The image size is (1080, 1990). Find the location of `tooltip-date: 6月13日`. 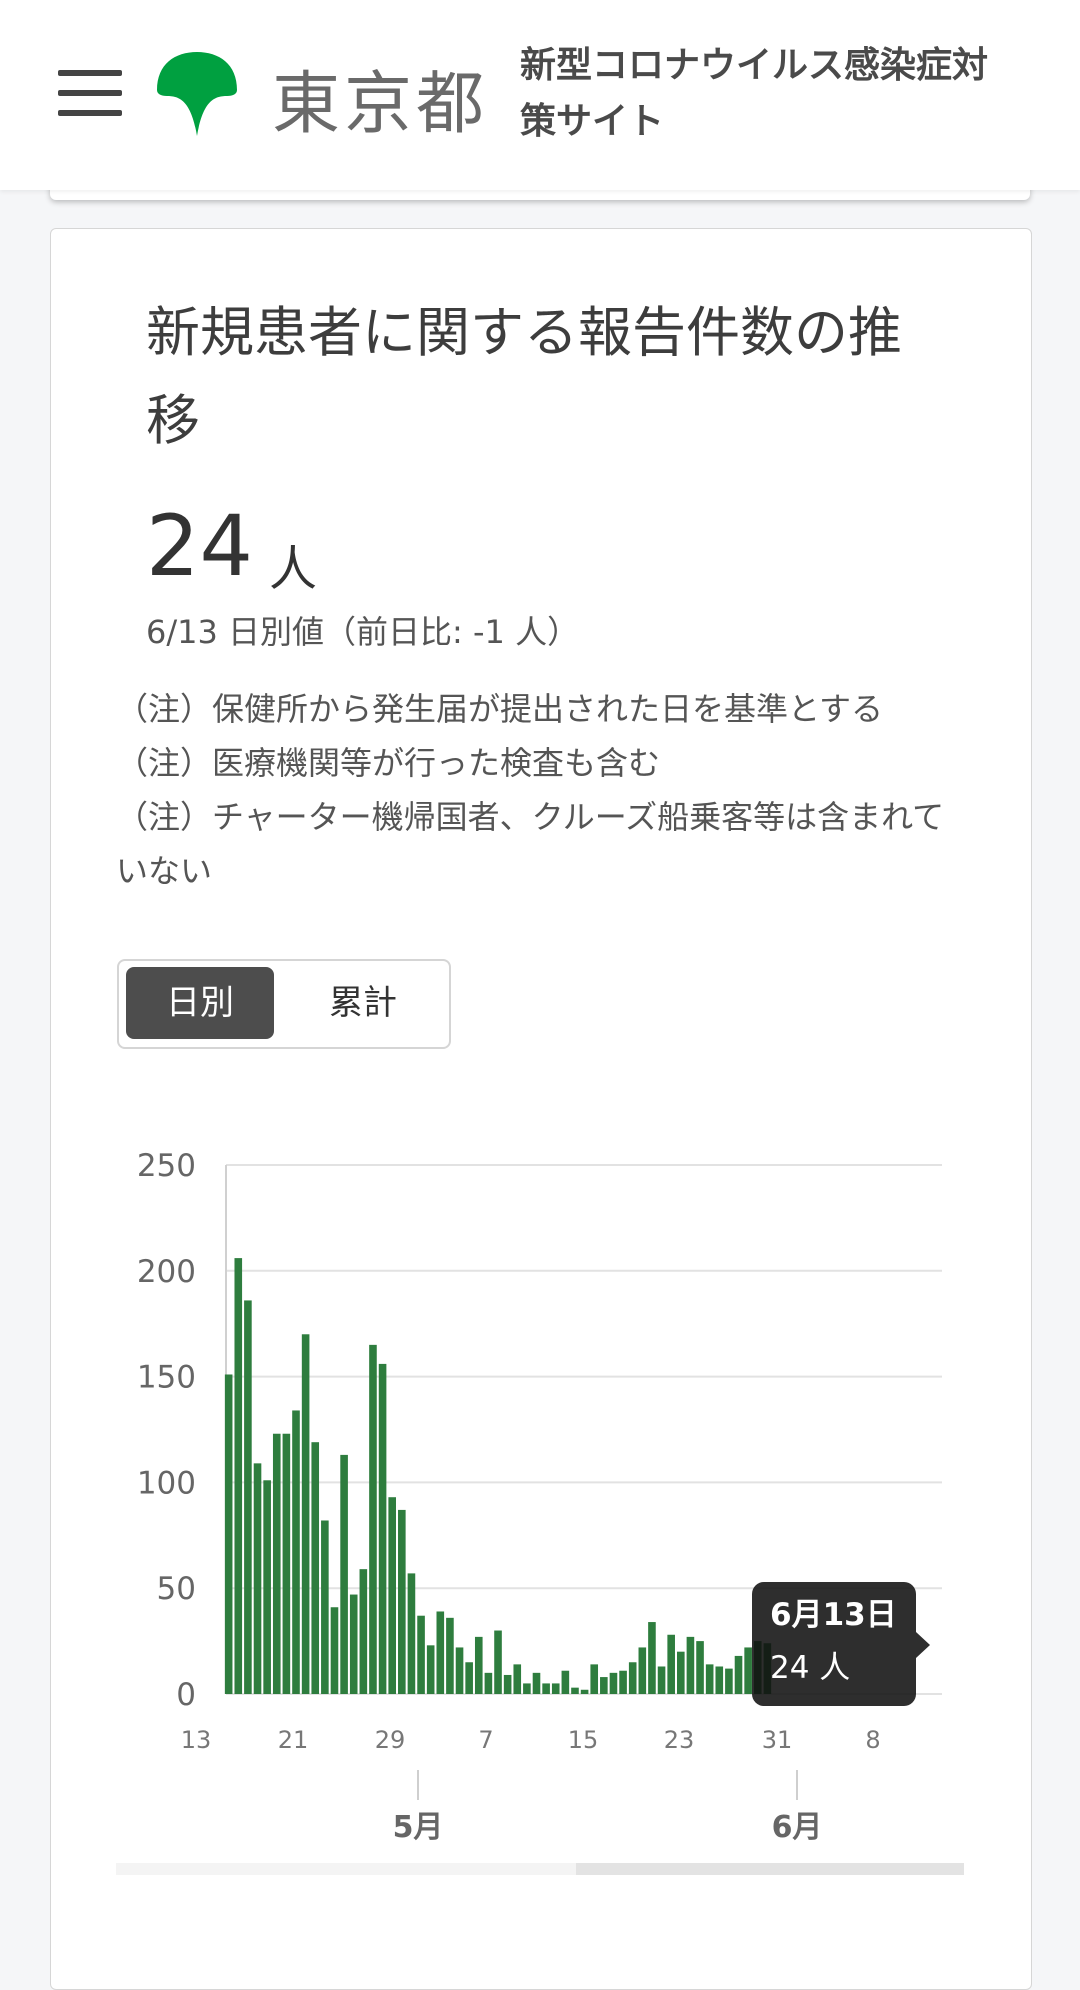

tooltip-date: 6月13日 is located at coordinates (833, 1615).